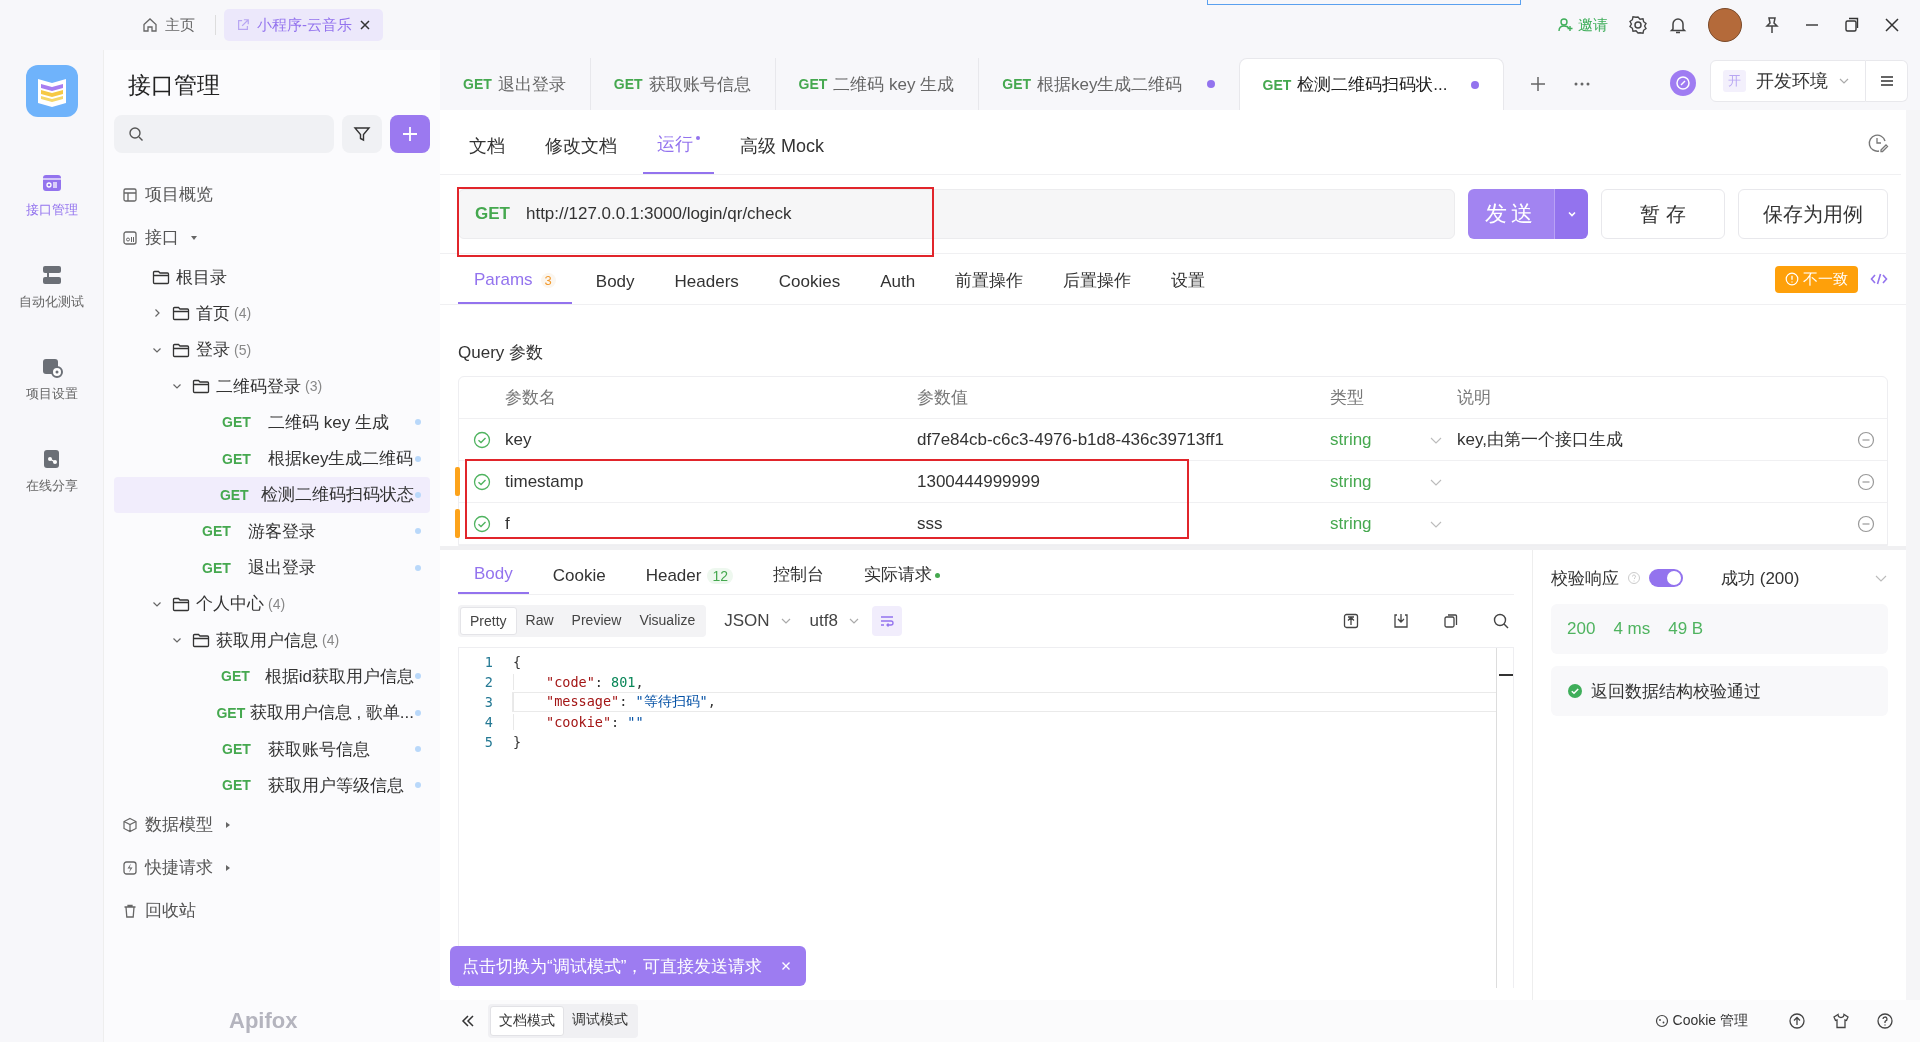 This screenshot has height=1042, width=1920. What do you see at coordinates (667, 621) in the screenshot?
I see `format-tab: Visualize` at bounding box center [667, 621].